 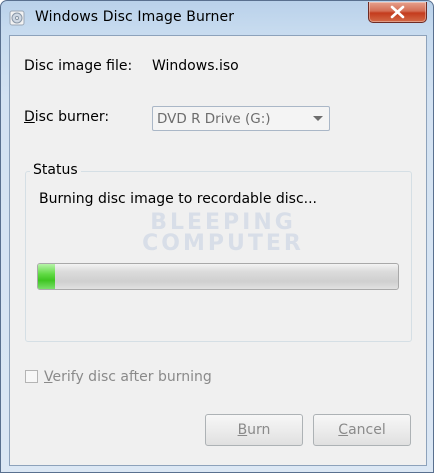 I want to click on disc-burner-icon, so click(x=17, y=18).